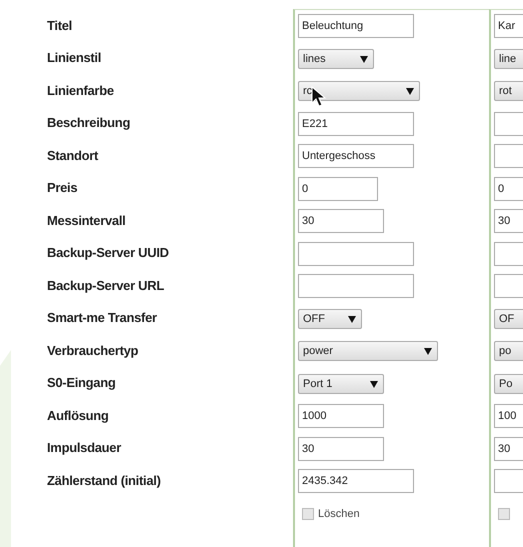 The image size is (523, 547). Describe the element at coordinates (508, 351) in the screenshot. I see `dropdown: po` at that location.